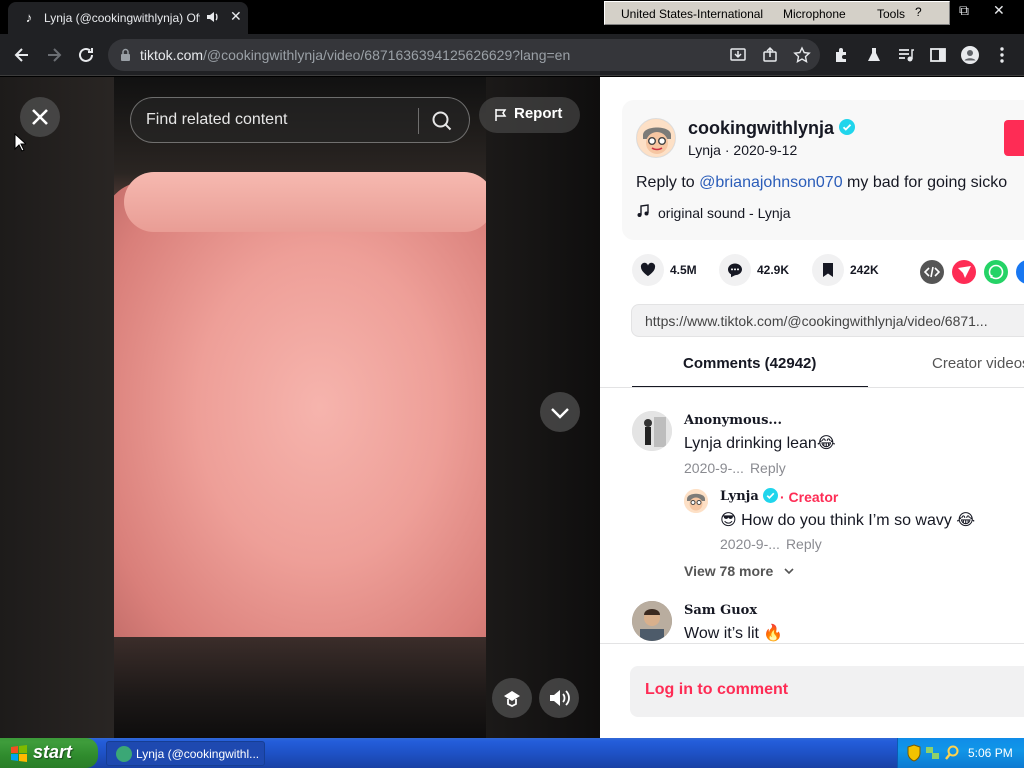 The height and width of the screenshot is (768, 1024). What do you see at coordinates (918, 12) in the screenshot?
I see `help-icon: ?` at bounding box center [918, 12].